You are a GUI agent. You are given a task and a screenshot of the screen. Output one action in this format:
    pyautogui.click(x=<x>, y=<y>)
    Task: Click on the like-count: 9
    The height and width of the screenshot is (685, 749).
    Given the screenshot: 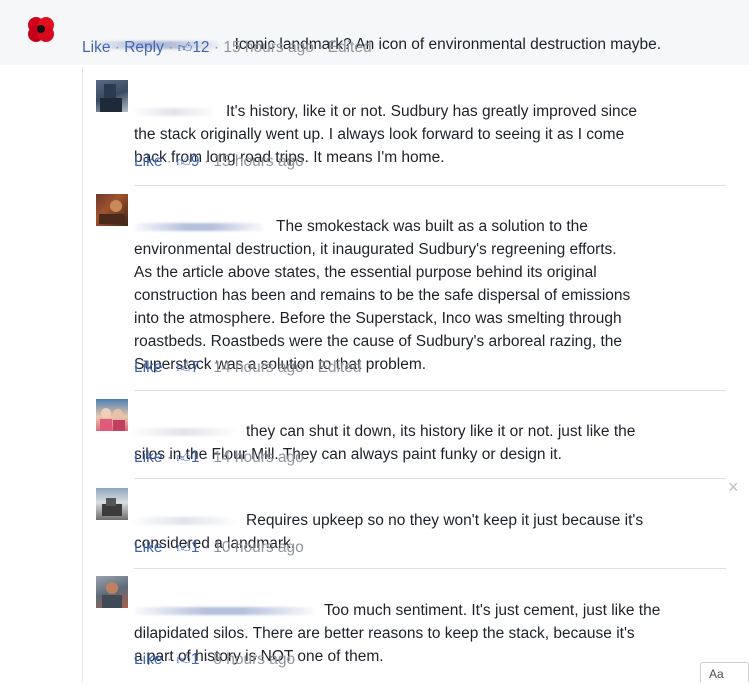 What is the action you would take?
    pyautogui.click(x=195, y=161)
    